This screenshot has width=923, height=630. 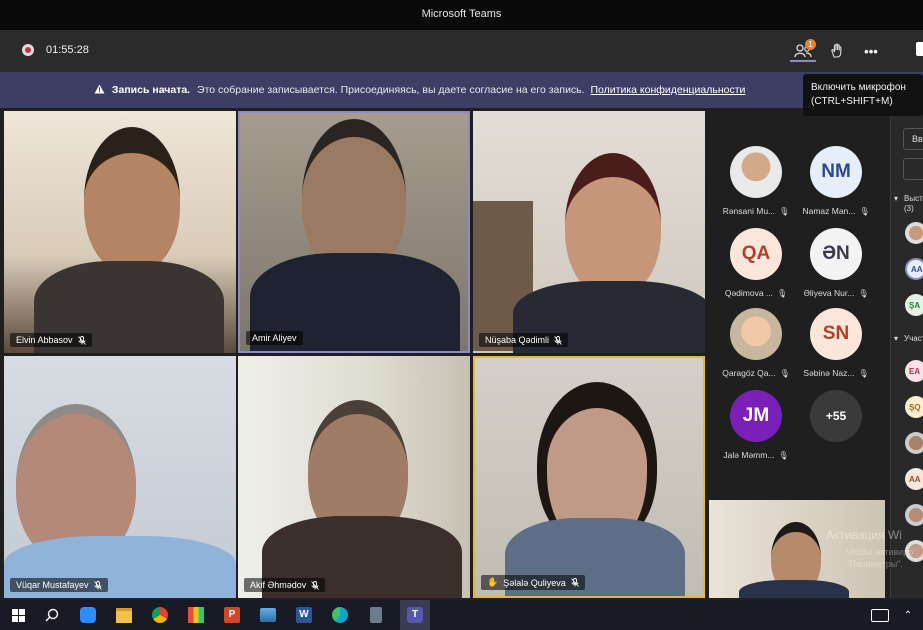 What do you see at coordinates (836, 334) in the screenshot?
I see `avatar-initials: SN` at bounding box center [836, 334].